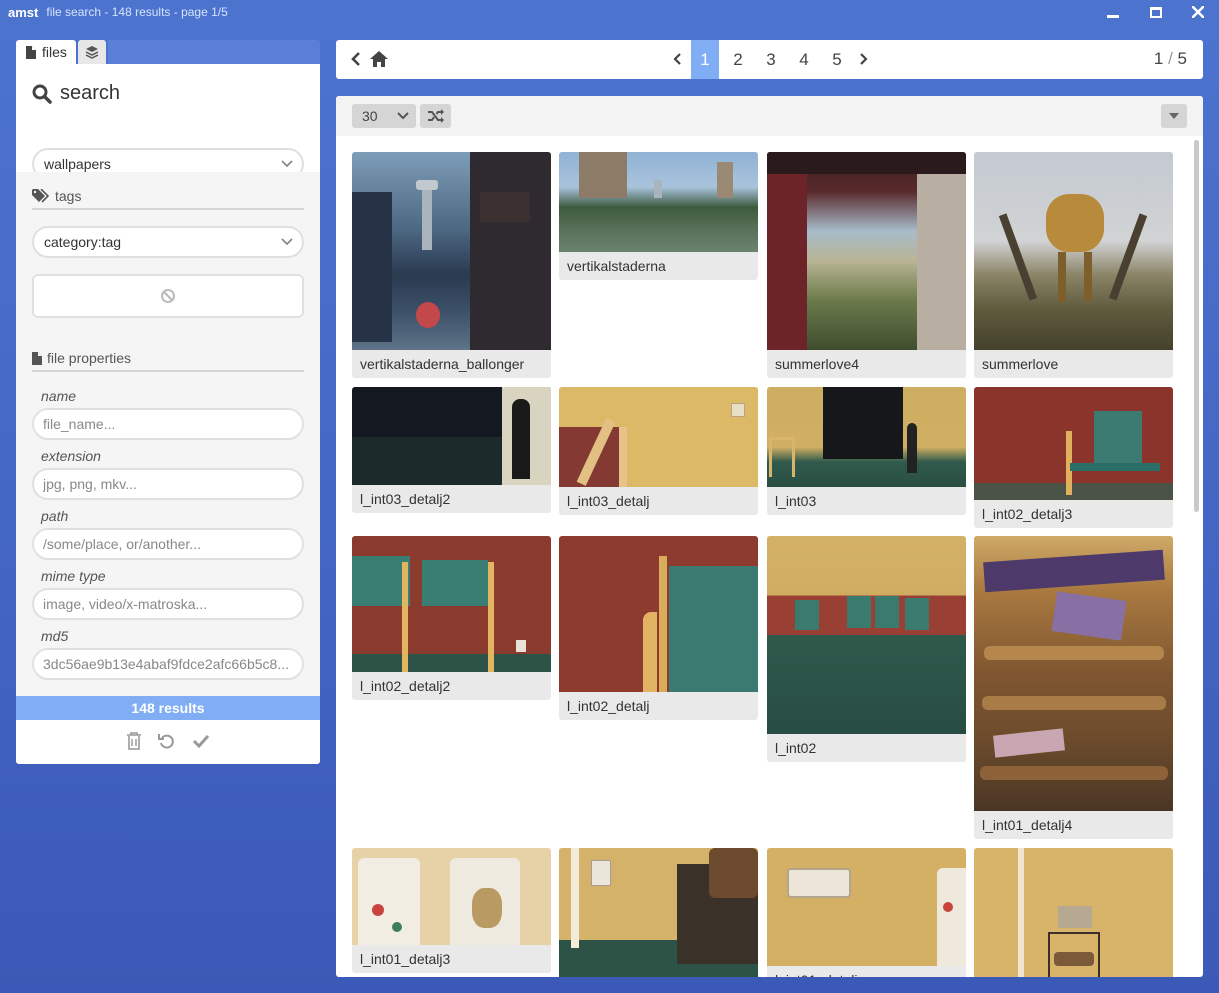 This screenshot has width=1219, height=993. I want to click on per-page-value: 30, so click(370, 116).